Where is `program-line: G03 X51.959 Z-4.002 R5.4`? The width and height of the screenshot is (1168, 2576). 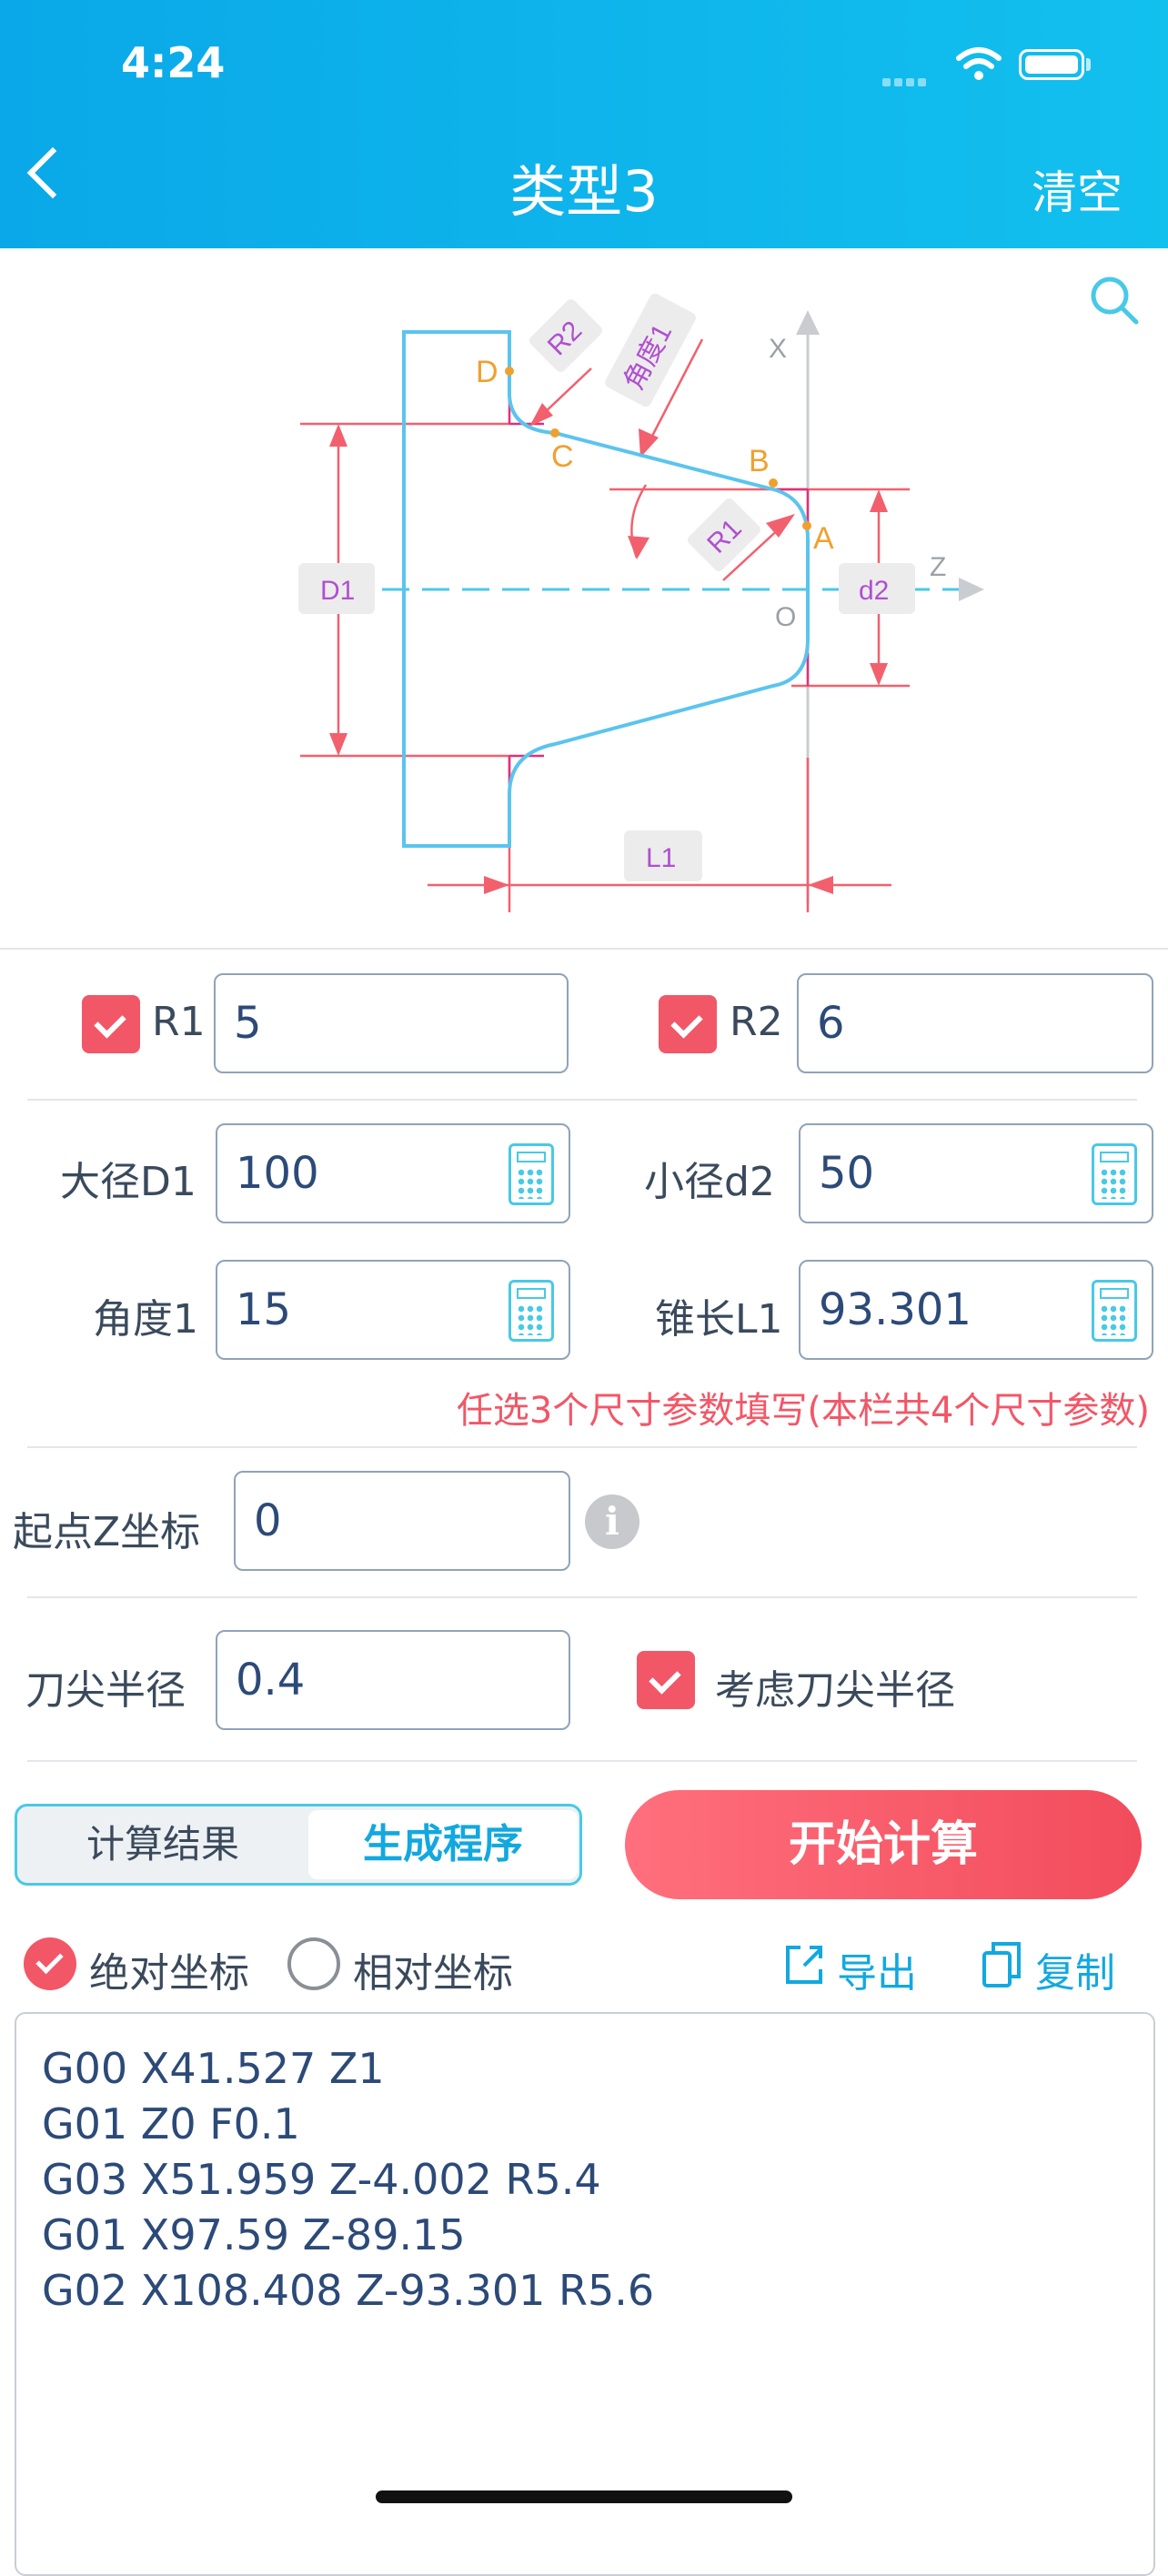
program-line: G03 X51.959 Z-4.002 R5.4 is located at coordinates (321, 2179).